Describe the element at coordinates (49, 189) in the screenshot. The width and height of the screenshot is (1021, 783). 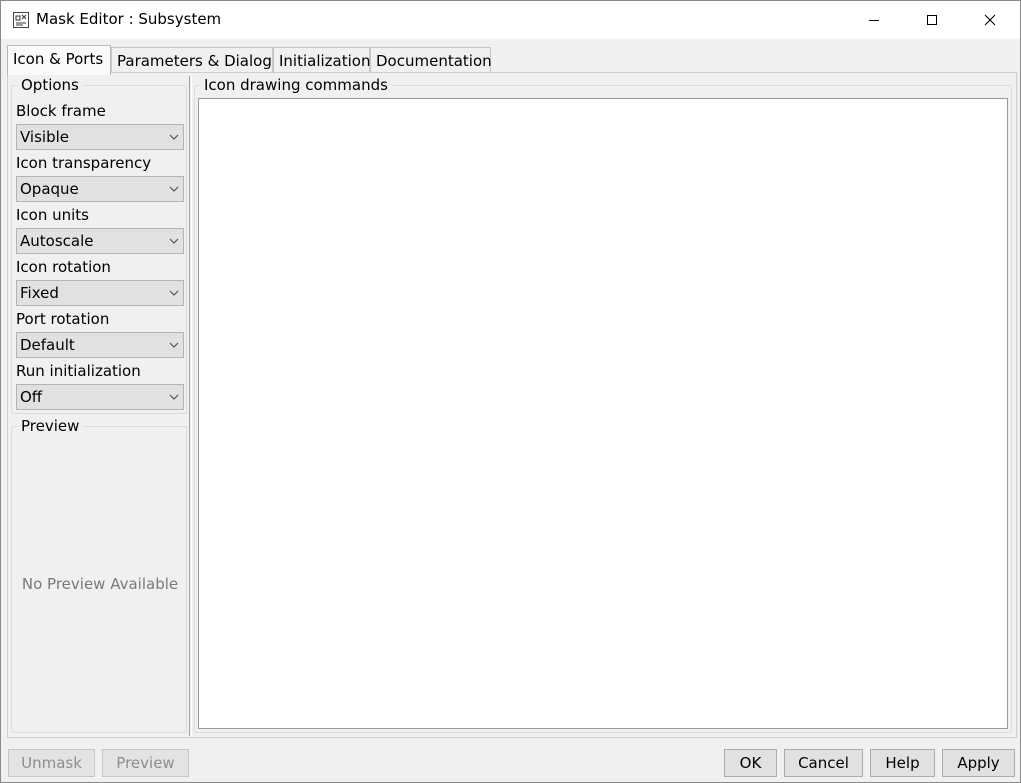
I see `icon-transparency-value: Opaque` at that location.